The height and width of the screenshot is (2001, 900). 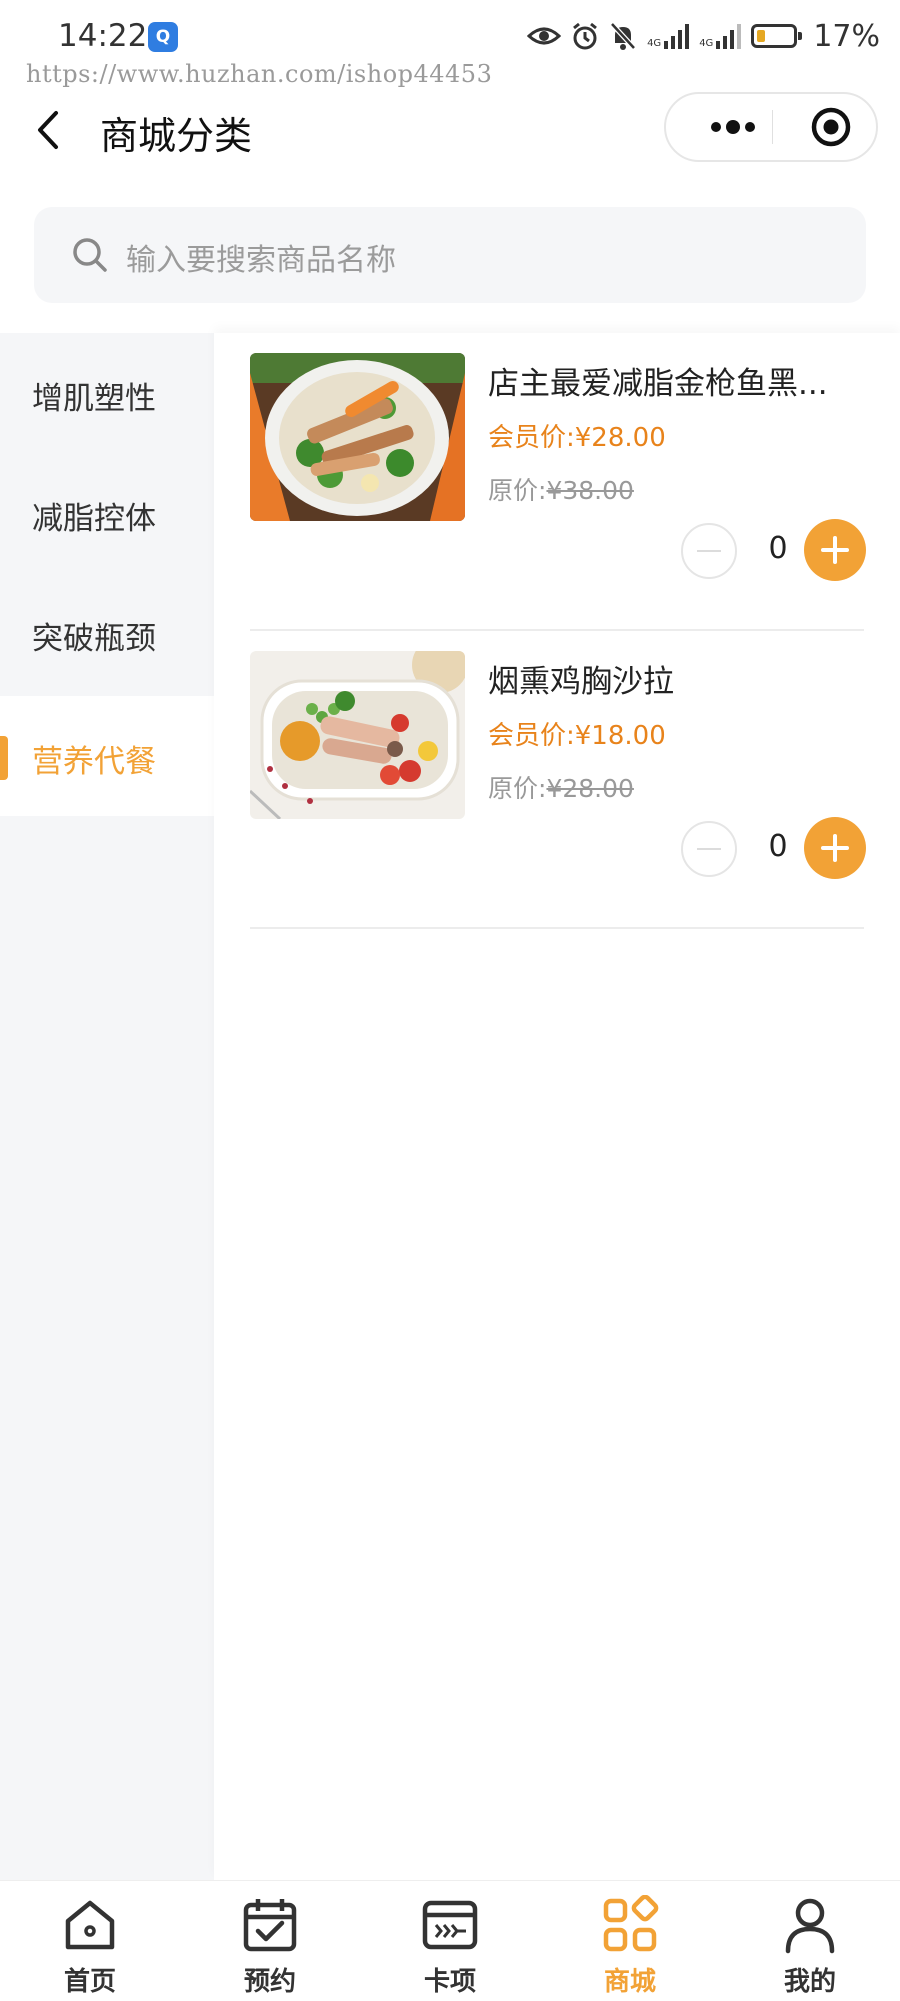 I want to click on product-item: 店主最爱减脂金枪鱼黑... 会员价:¥28.00 原价:¥38.00 0, so click(x=558, y=482).